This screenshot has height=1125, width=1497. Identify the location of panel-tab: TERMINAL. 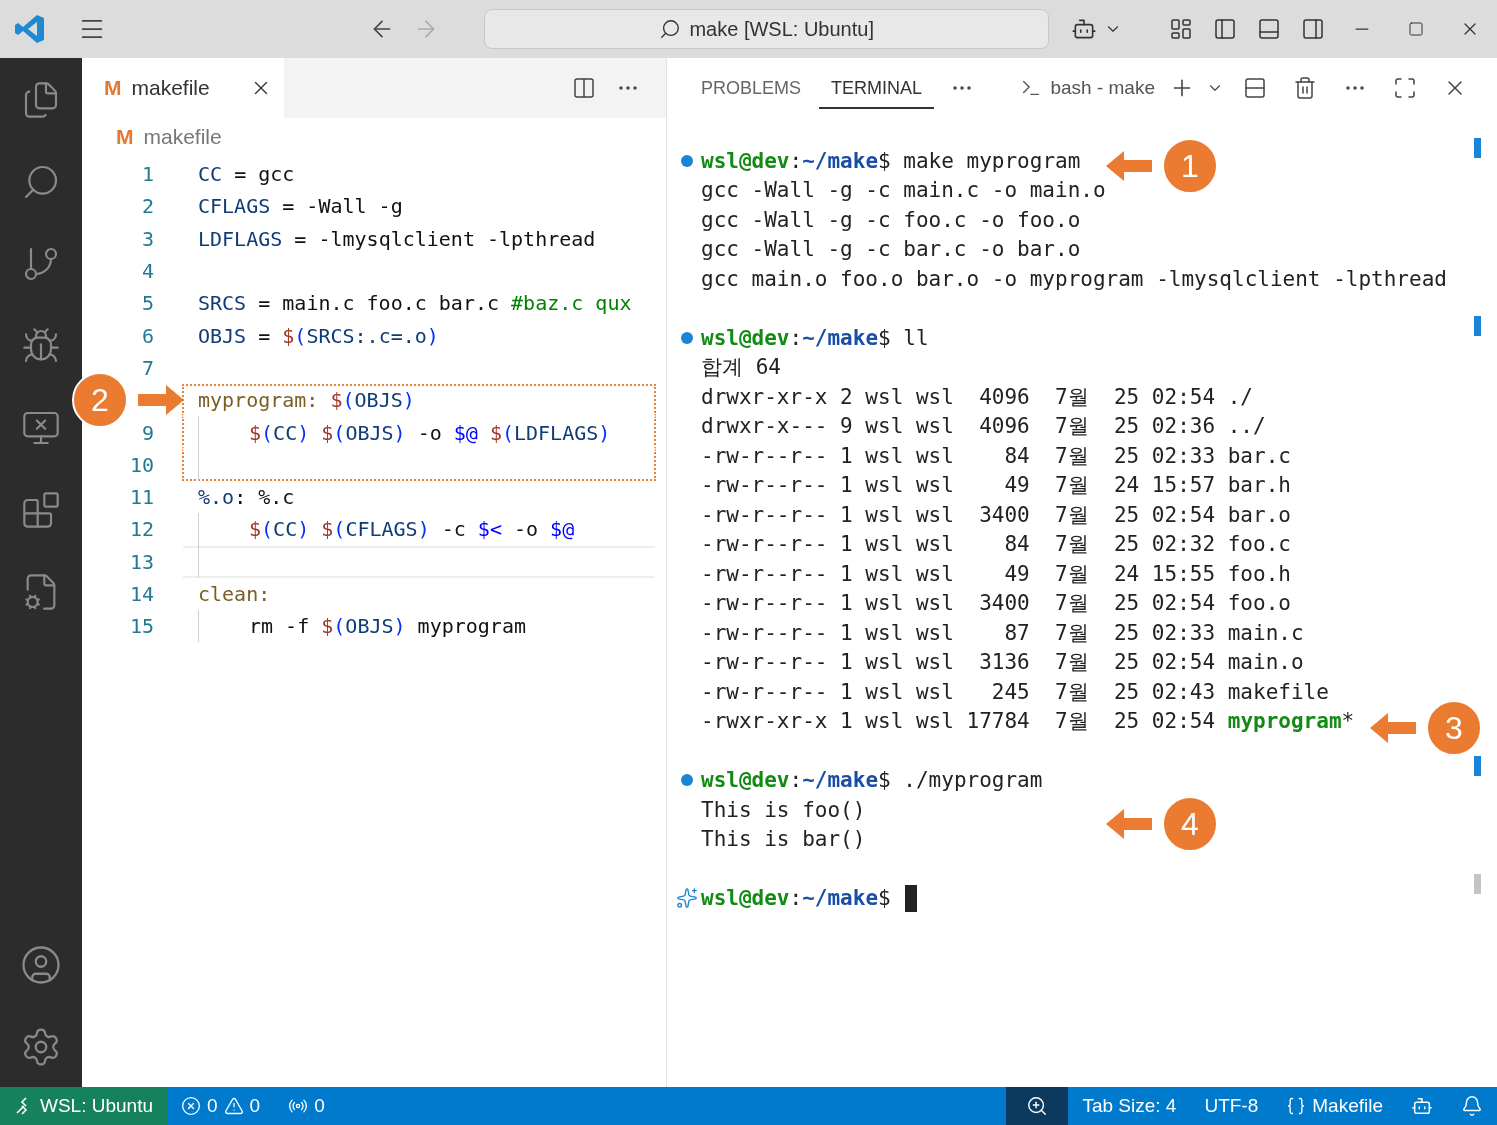
(877, 88).